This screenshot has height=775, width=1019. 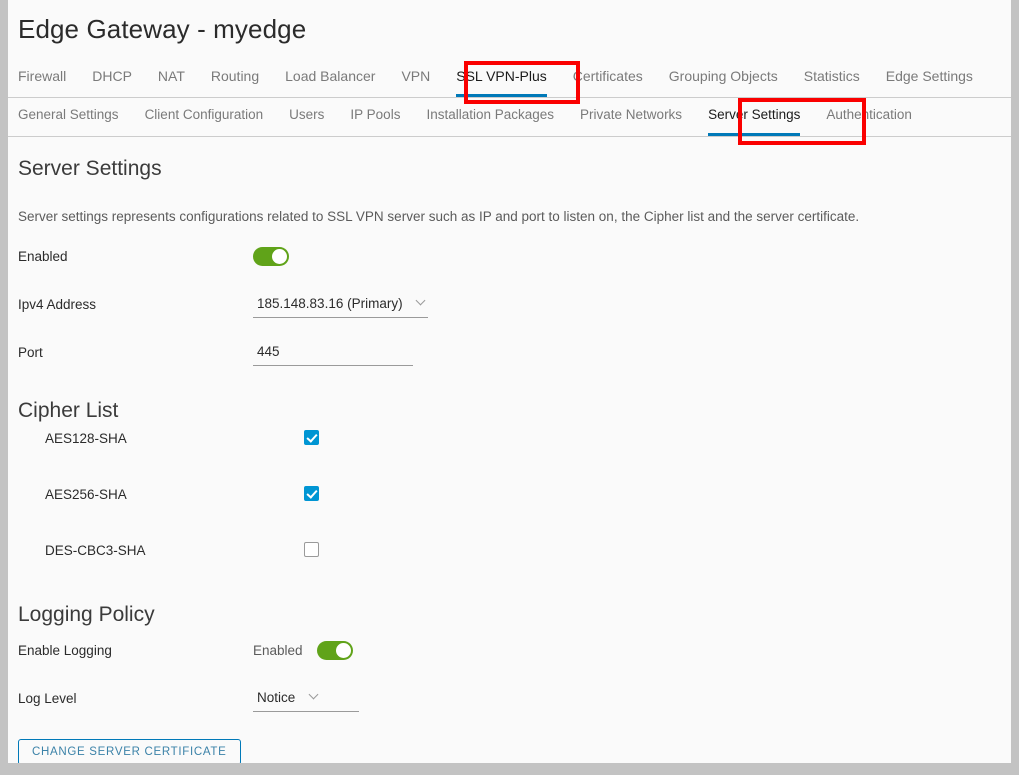 What do you see at coordinates (335, 650) in the screenshot?
I see `enable-logging-toggle` at bounding box center [335, 650].